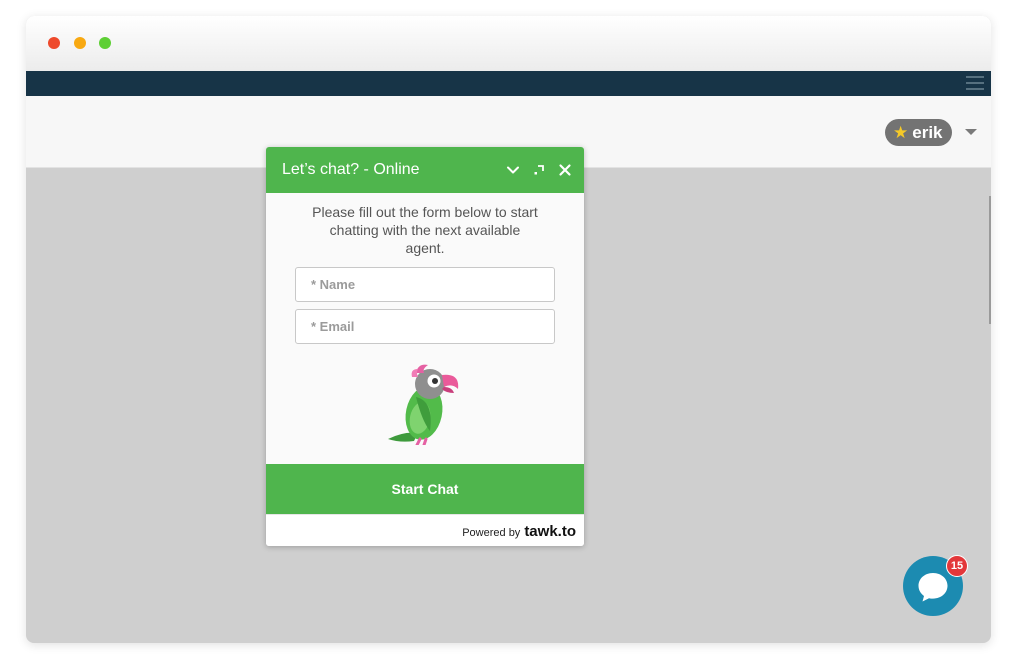  Describe the element at coordinates (508, 83) in the screenshot. I see `top-navbar` at that location.